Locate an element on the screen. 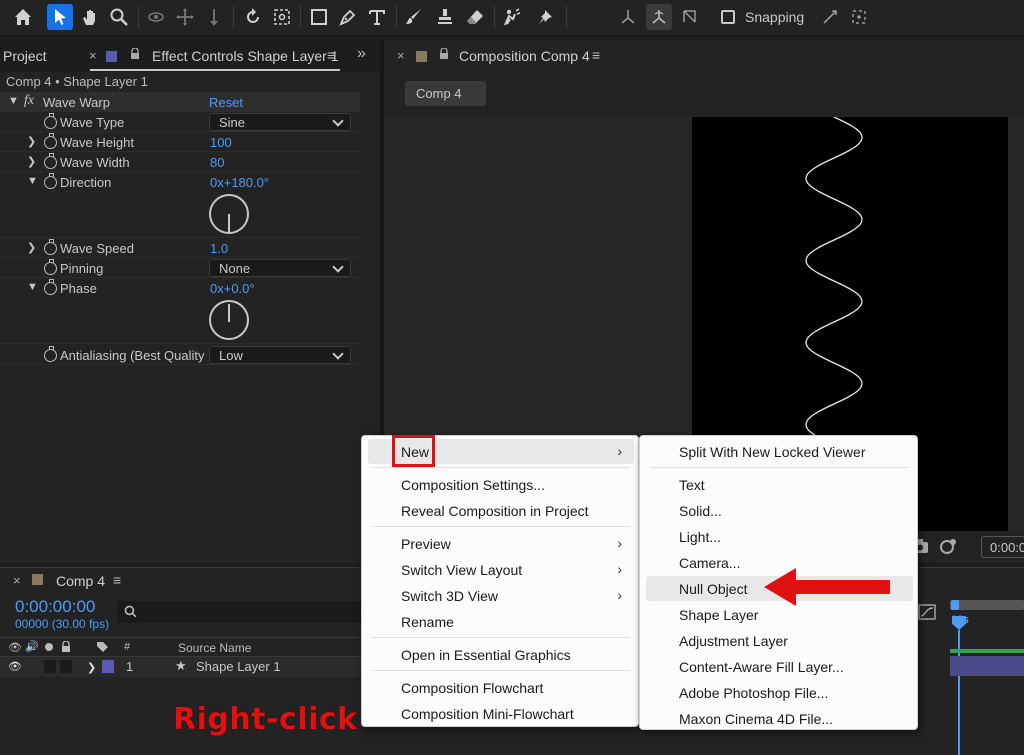  direction-dial is located at coordinates (229, 214).